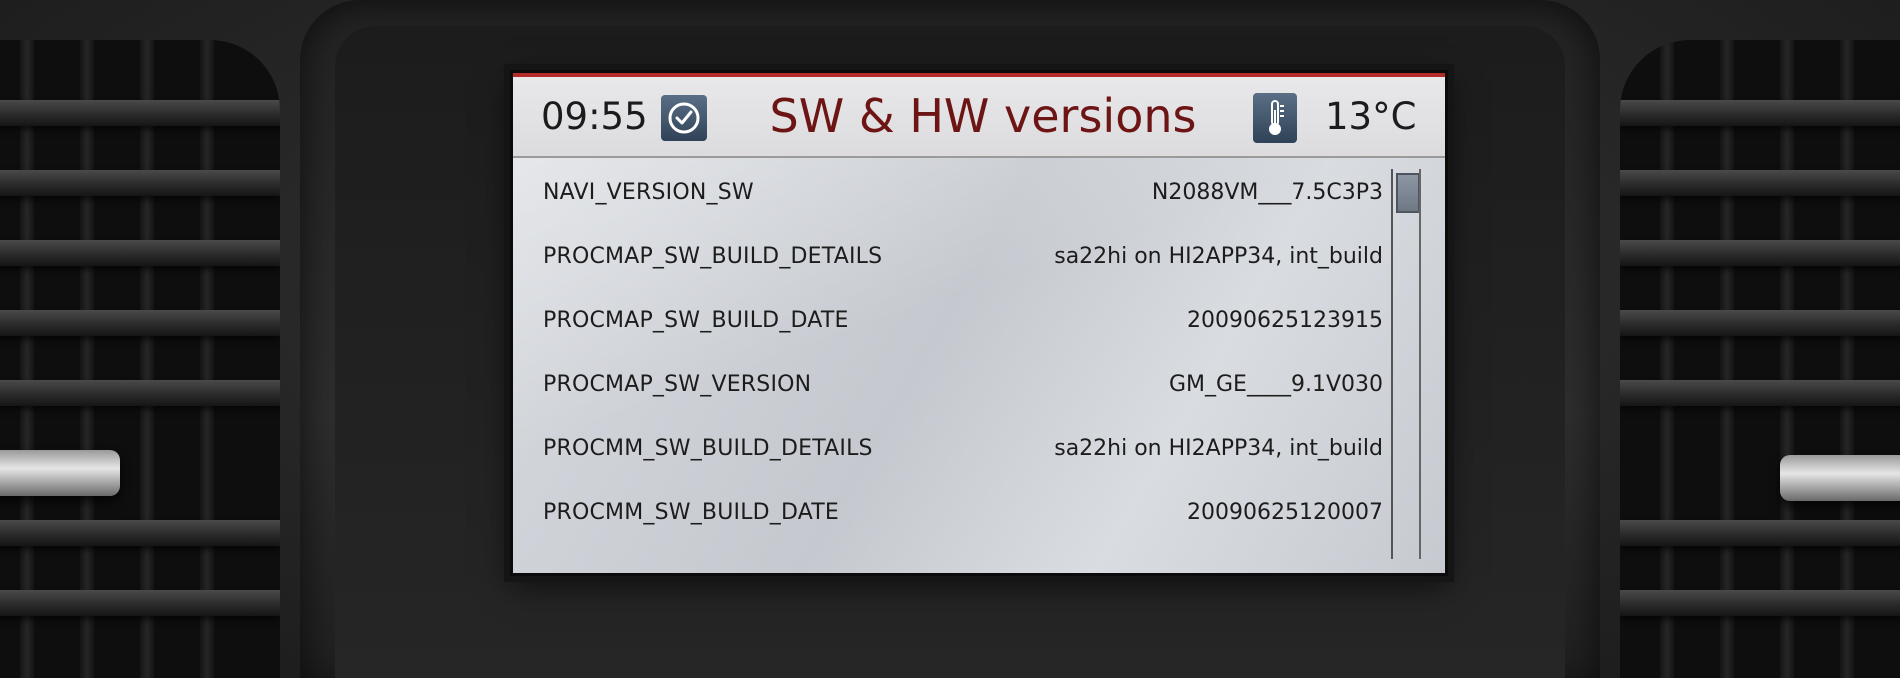 Image resolution: width=1900 pixels, height=678 pixels. Describe the element at coordinates (1285, 320) in the screenshot. I see `item-value: 20090625123915` at that location.